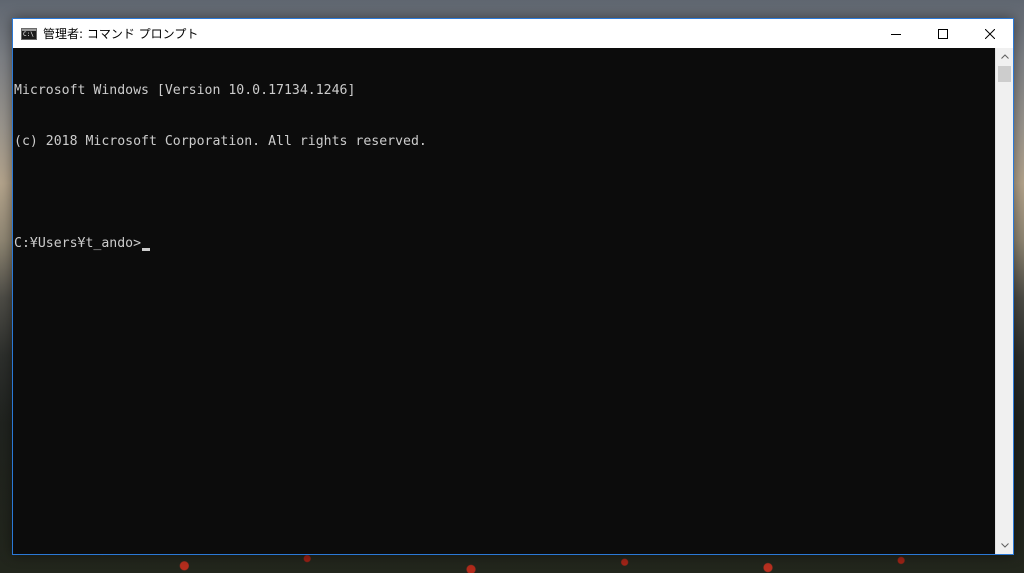 The width and height of the screenshot is (1024, 573). I want to click on chevron-up-icon, so click(1004, 56).